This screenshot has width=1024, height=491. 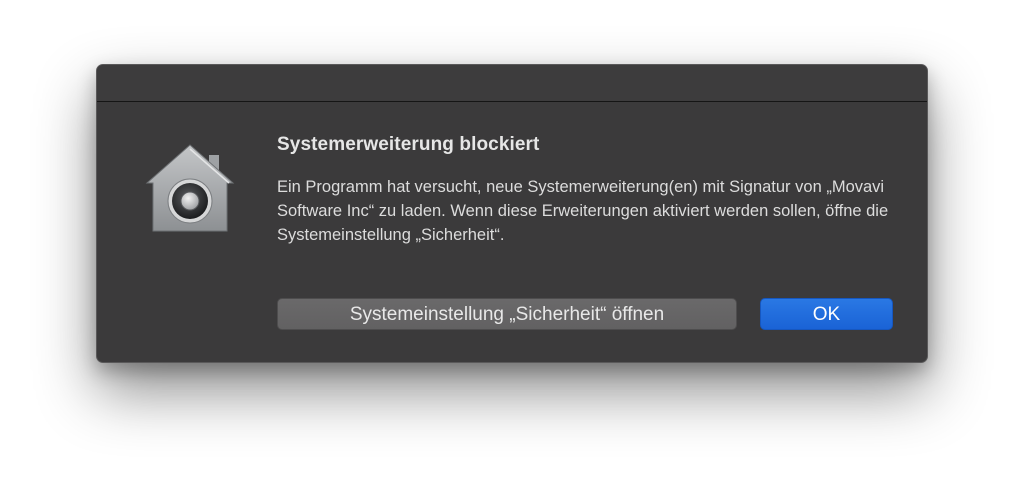 I want to click on dialog-title: Systemerweiterung blockiert, so click(x=408, y=144).